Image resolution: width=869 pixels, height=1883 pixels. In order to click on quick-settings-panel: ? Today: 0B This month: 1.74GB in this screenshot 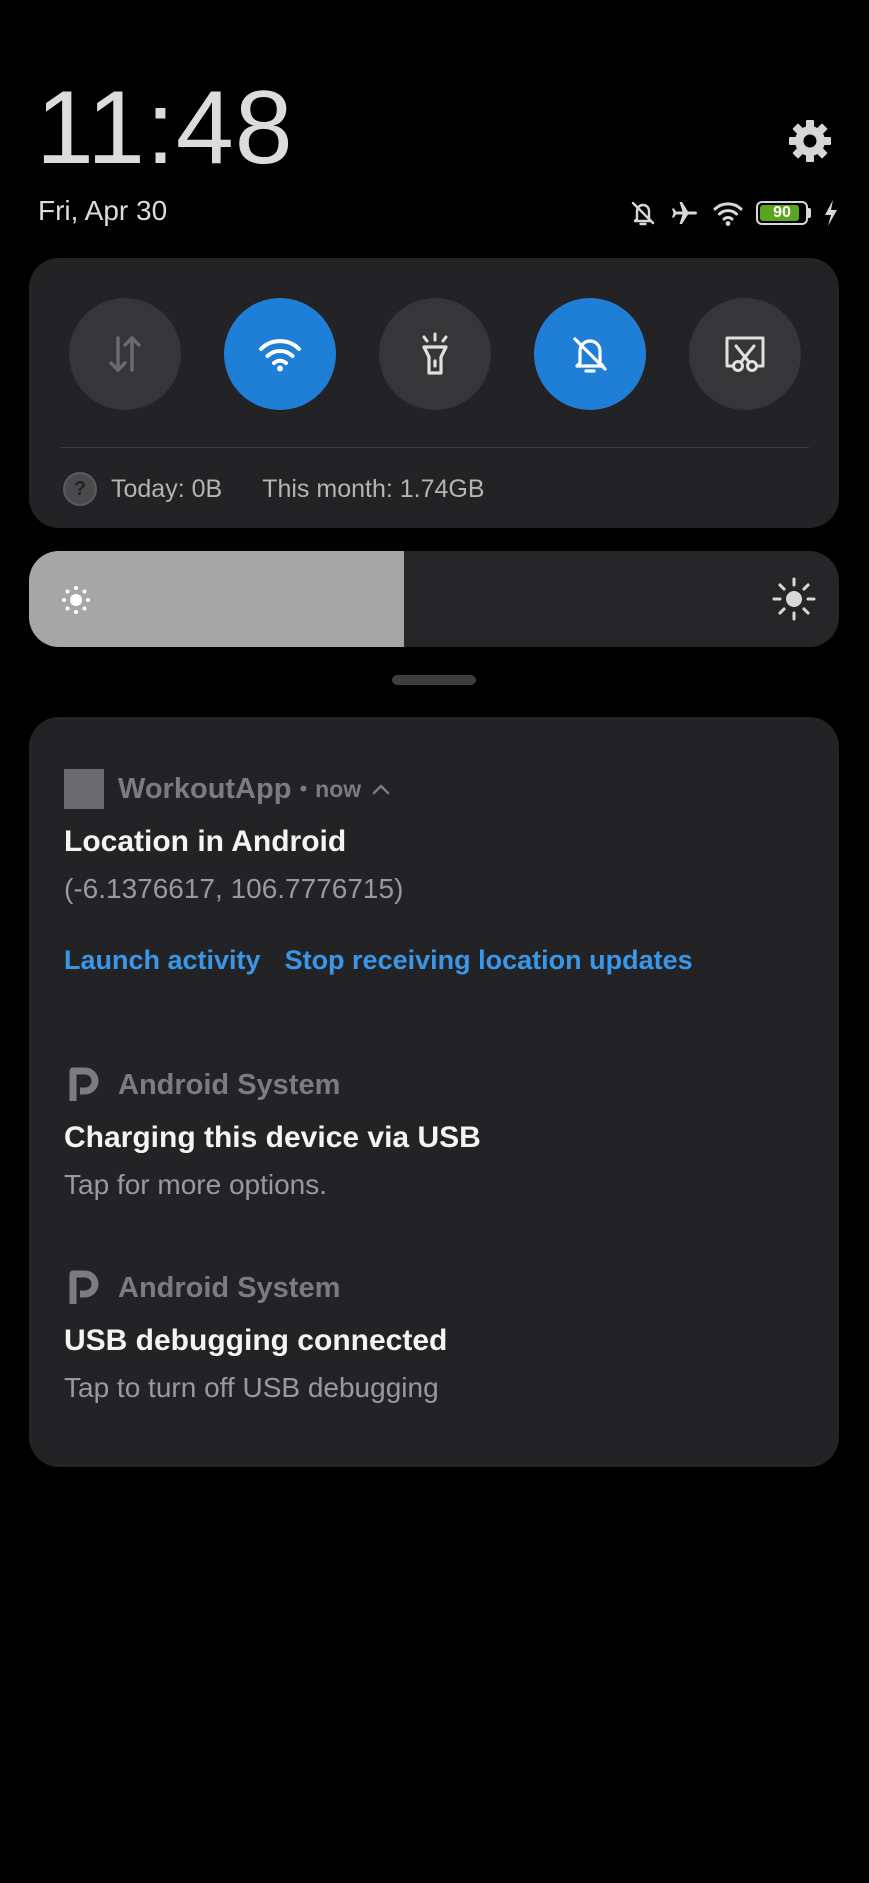, I will do `click(434, 393)`.